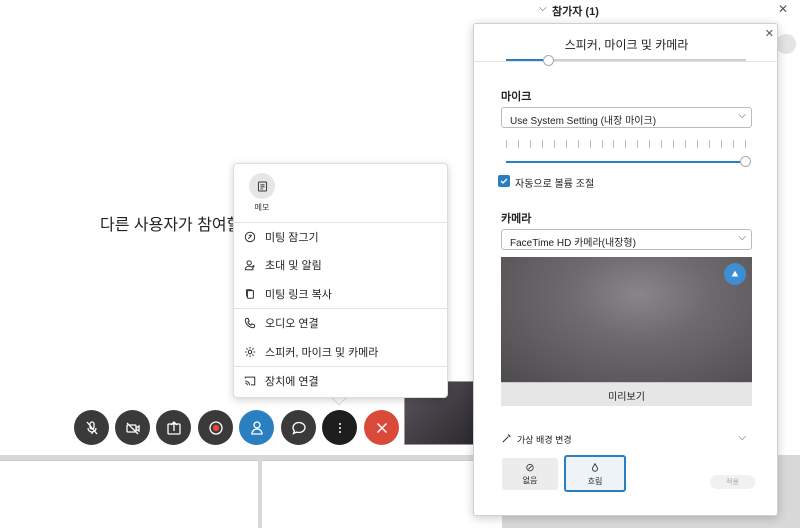  I want to click on panel-header: 스피커, 마이크 및 카메라 ✕, so click(625, 43).